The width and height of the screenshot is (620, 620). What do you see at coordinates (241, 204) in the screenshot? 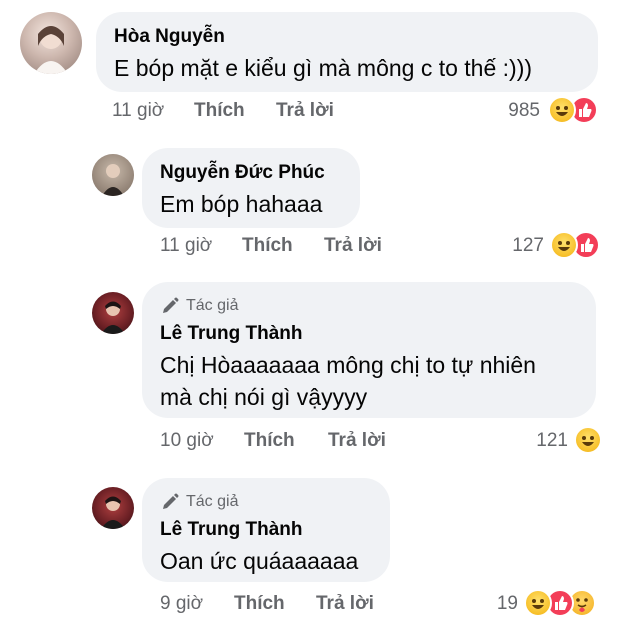
I see `comment-text: Em bóp hahaaa` at bounding box center [241, 204].